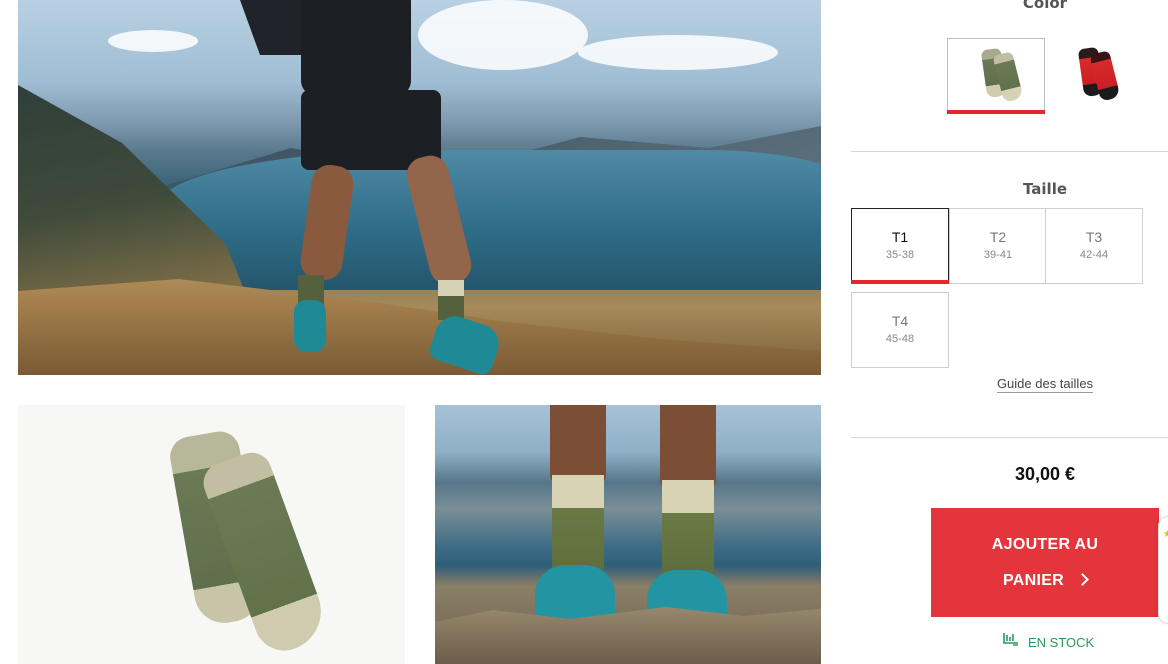  I want to click on color-title: Color, so click(1045, 6).